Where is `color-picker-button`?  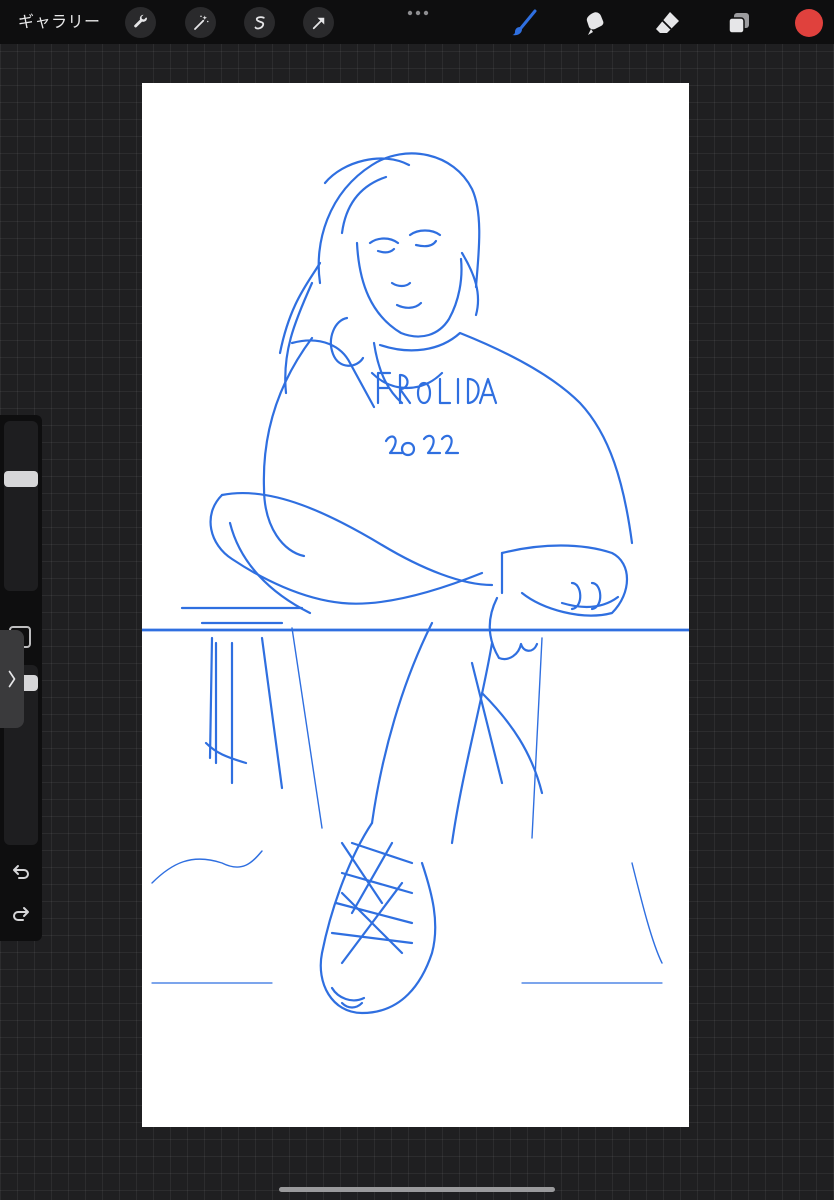 color-picker-button is located at coordinates (809, 23).